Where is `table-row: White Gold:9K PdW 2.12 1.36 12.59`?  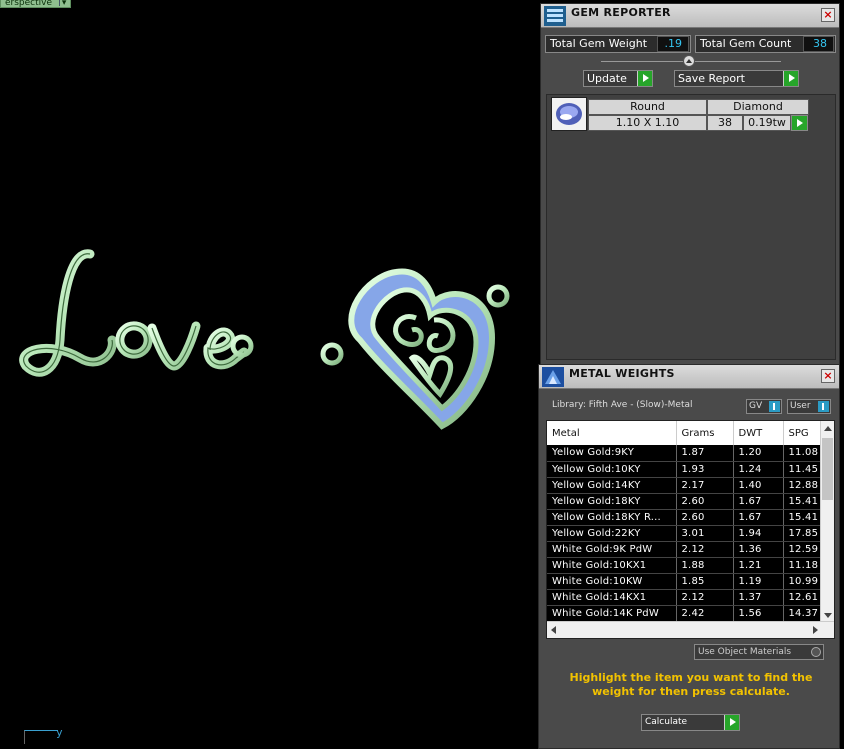
table-row: White Gold:9K PdW 2.12 1.36 12.59 is located at coordinates (685, 549).